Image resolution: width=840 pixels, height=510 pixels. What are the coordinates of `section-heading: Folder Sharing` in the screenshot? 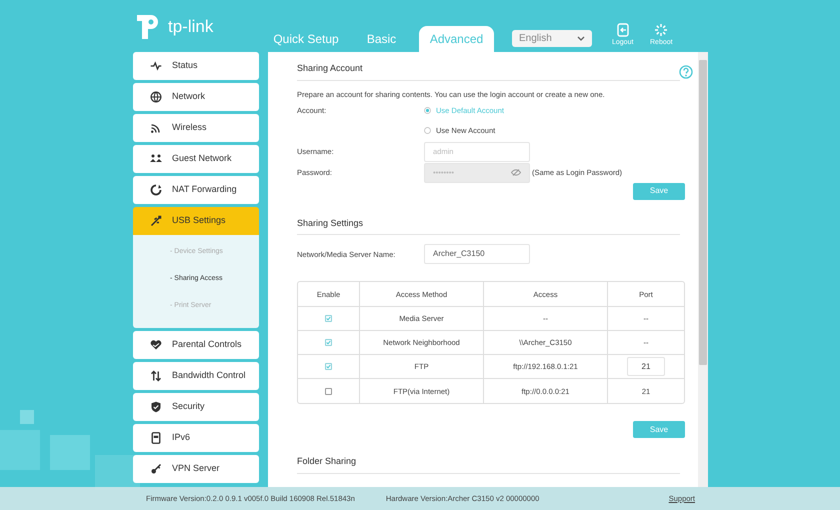 It's located at (488, 464).